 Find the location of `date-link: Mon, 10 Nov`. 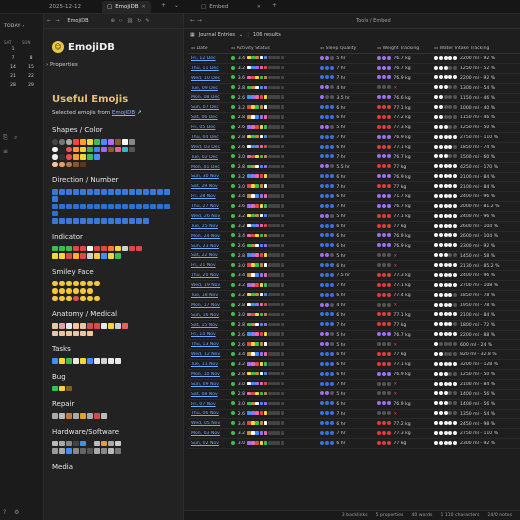

date-link: Mon, 10 Nov is located at coordinates (205, 374).